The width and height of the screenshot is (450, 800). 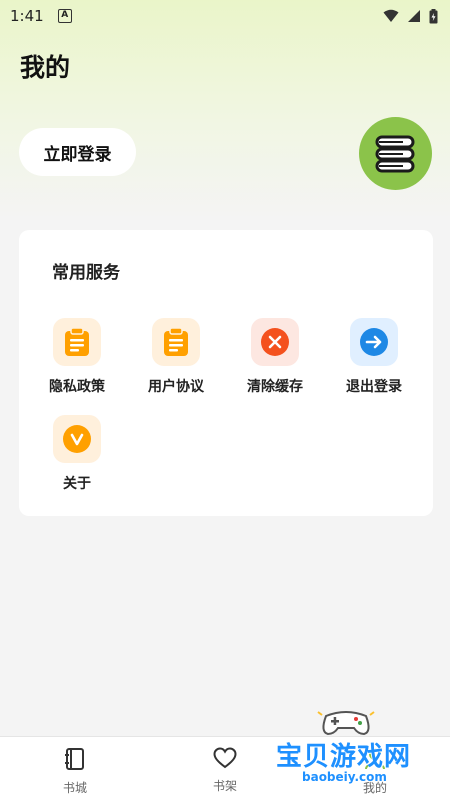 What do you see at coordinates (27, 16) in the screenshot?
I see `status-time: 1:41` at bounding box center [27, 16].